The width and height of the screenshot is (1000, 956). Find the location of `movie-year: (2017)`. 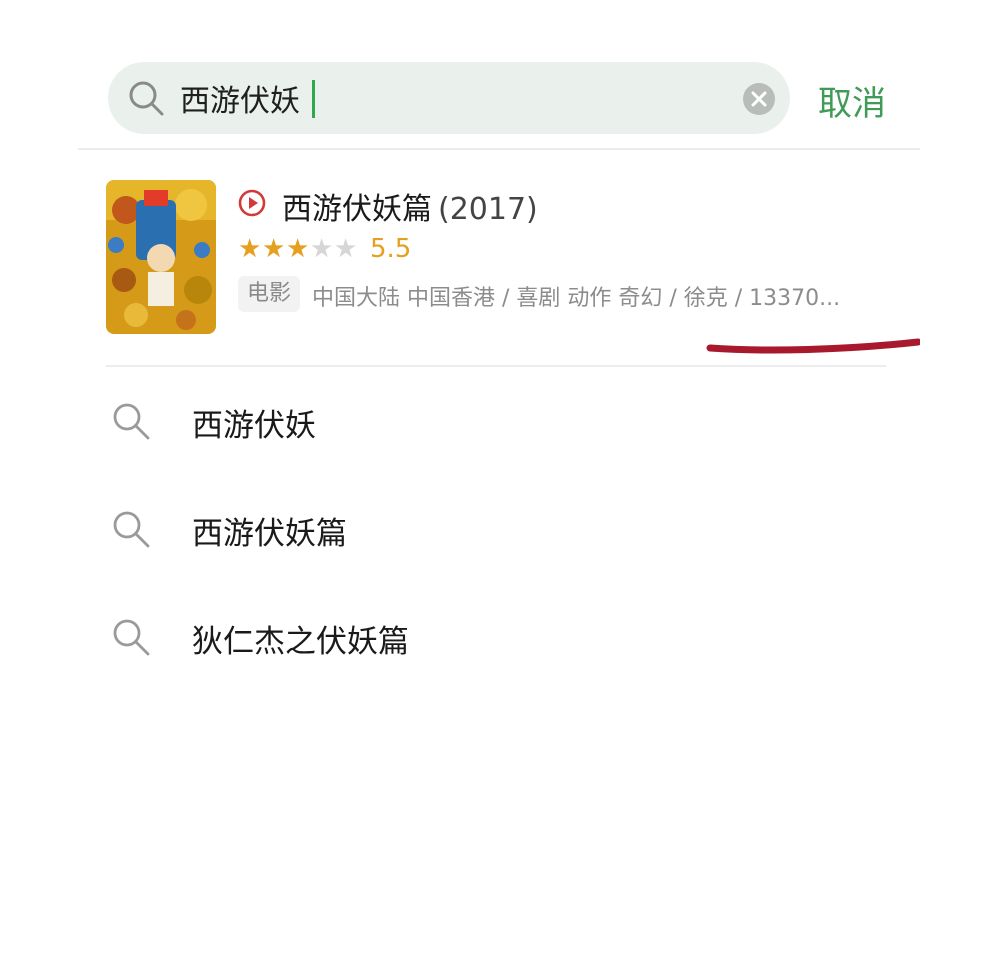

movie-year: (2017) is located at coordinates (488, 209).